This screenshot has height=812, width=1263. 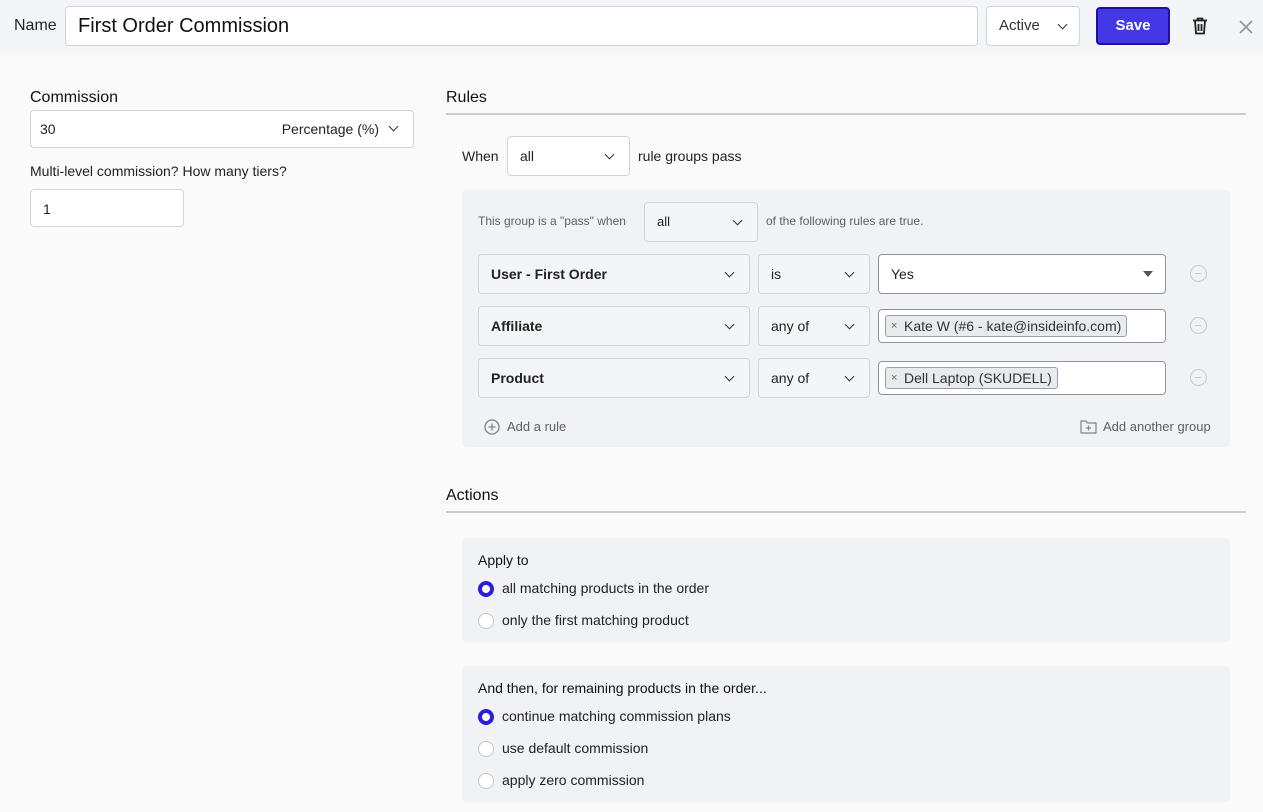 What do you see at coordinates (486, 781) in the screenshot?
I see `zero-commission-radio` at bounding box center [486, 781].